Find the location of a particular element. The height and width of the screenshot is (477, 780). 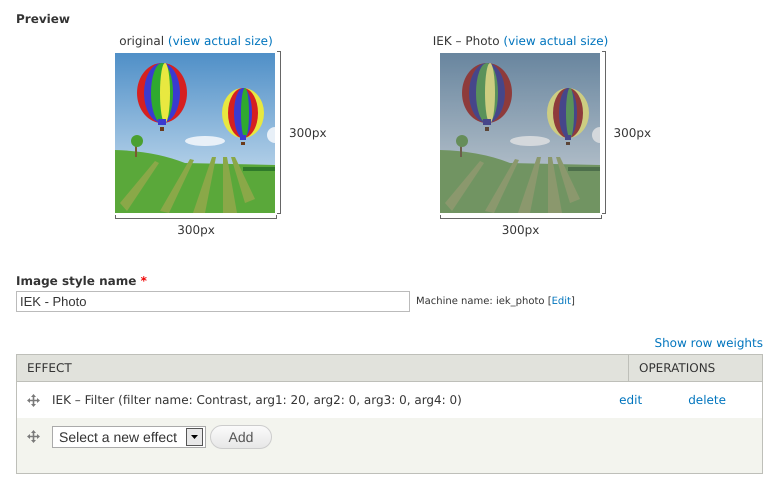

column-header: EFFECT is located at coordinates (323, 368).